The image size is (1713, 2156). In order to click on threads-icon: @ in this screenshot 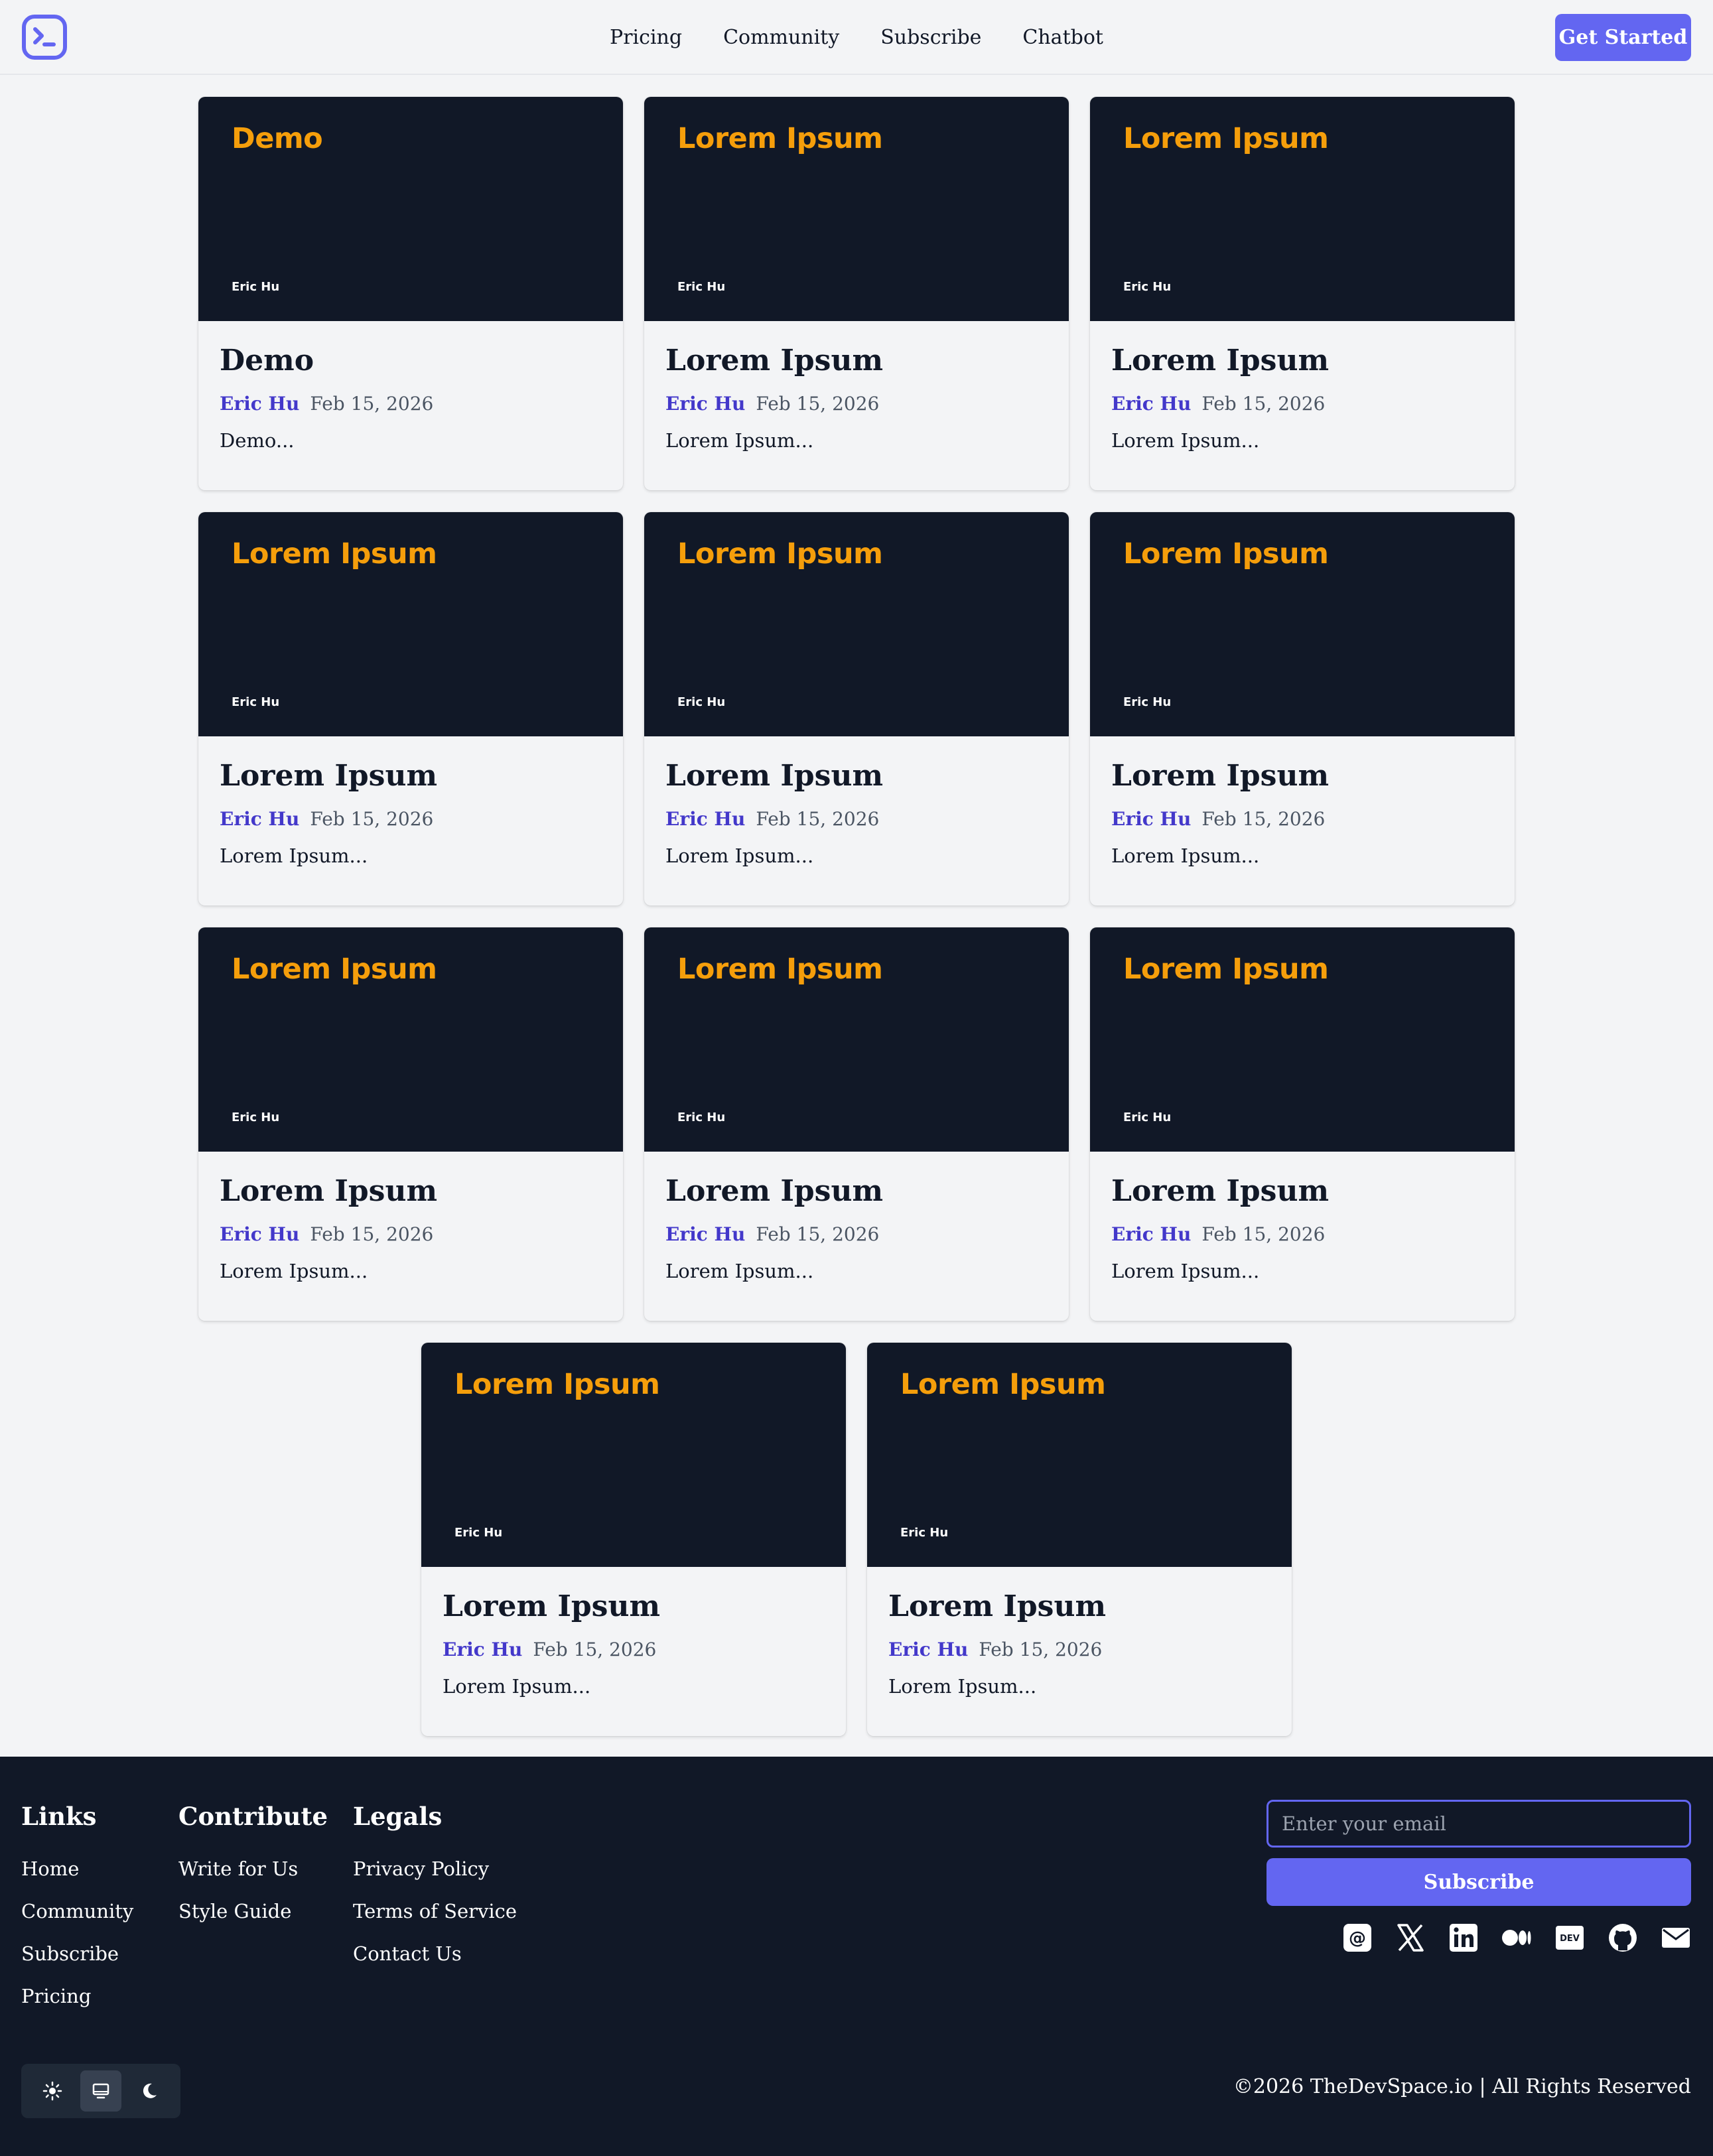, I will do `click(1357, 1937)`.